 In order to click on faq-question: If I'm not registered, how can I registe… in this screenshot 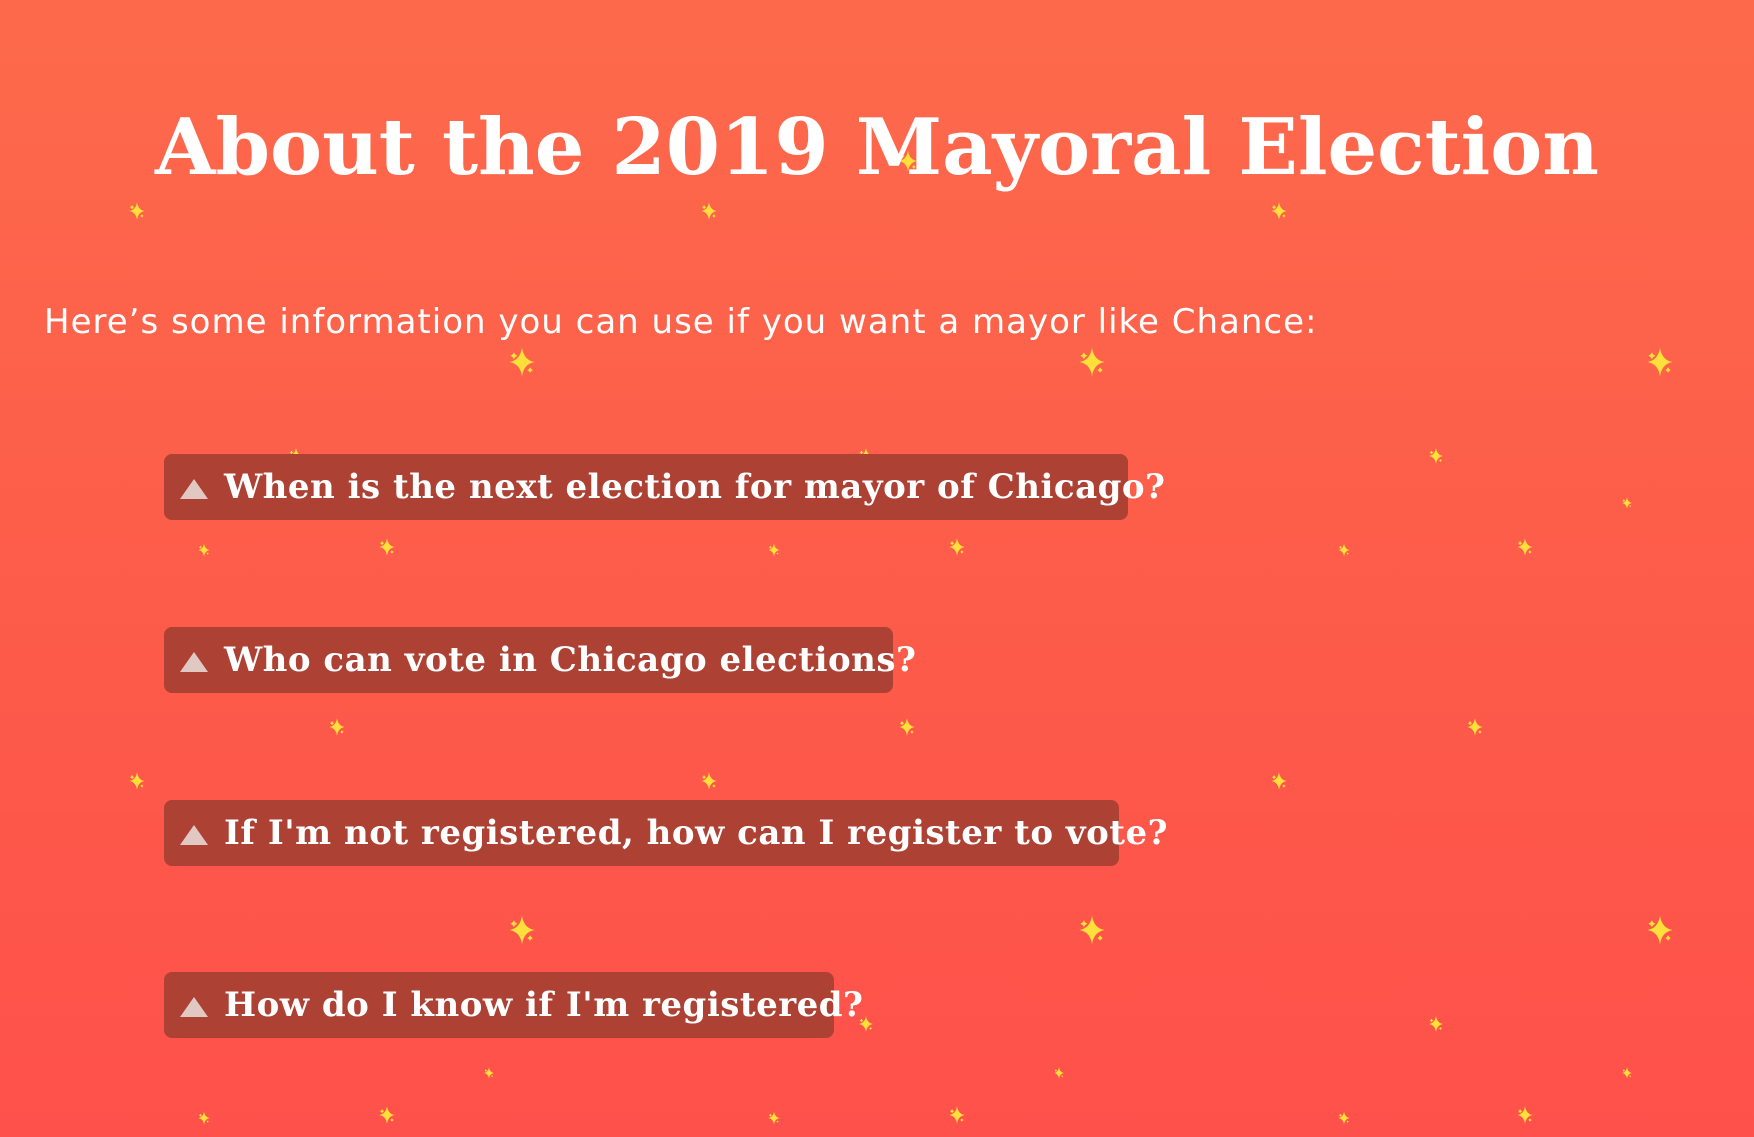, I will do `click(696, 833)`.